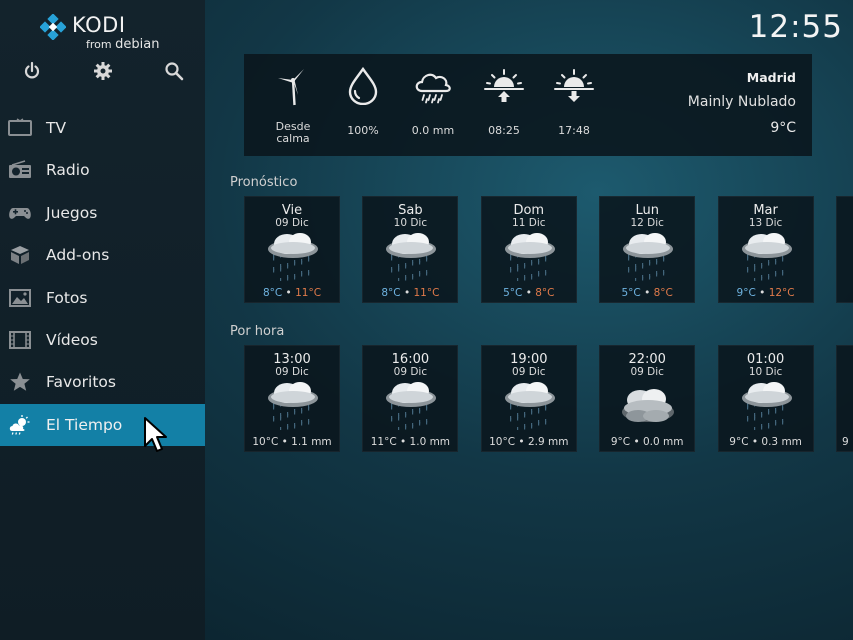 The width and height of the screenshot is (853, 640). Describe the element at coordinates (174, 71) in the screenshot. I see `search-icon` at that location.